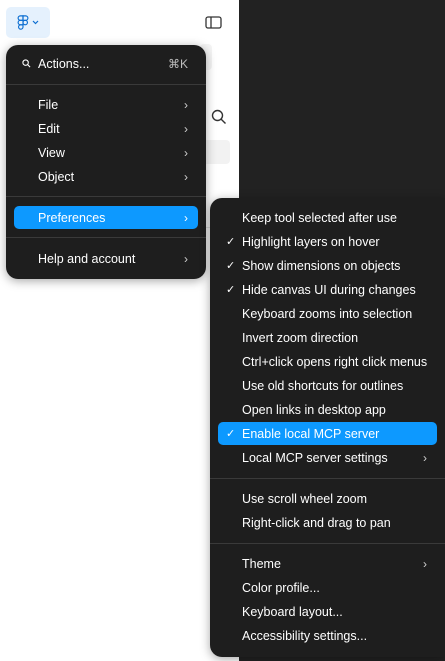 Image resolution: width=445 pixels, height=661 pixels. Describe the element at coordinates (106, 152) in the screenshot. I see `menu-item-view: View ›` at that location.